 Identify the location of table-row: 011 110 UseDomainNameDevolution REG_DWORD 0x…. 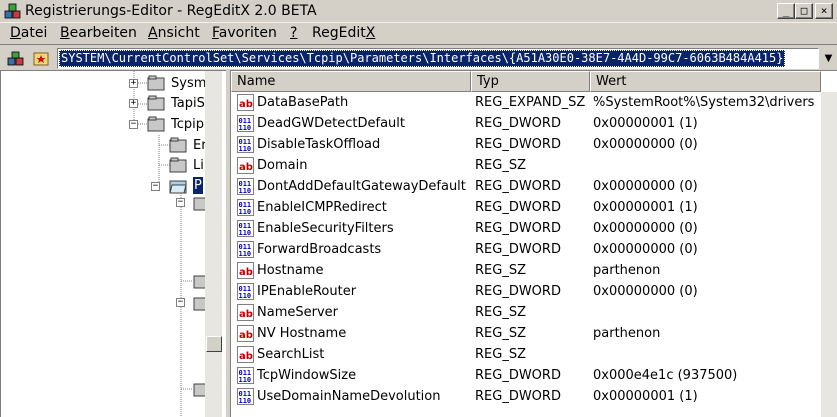
(526, 396).